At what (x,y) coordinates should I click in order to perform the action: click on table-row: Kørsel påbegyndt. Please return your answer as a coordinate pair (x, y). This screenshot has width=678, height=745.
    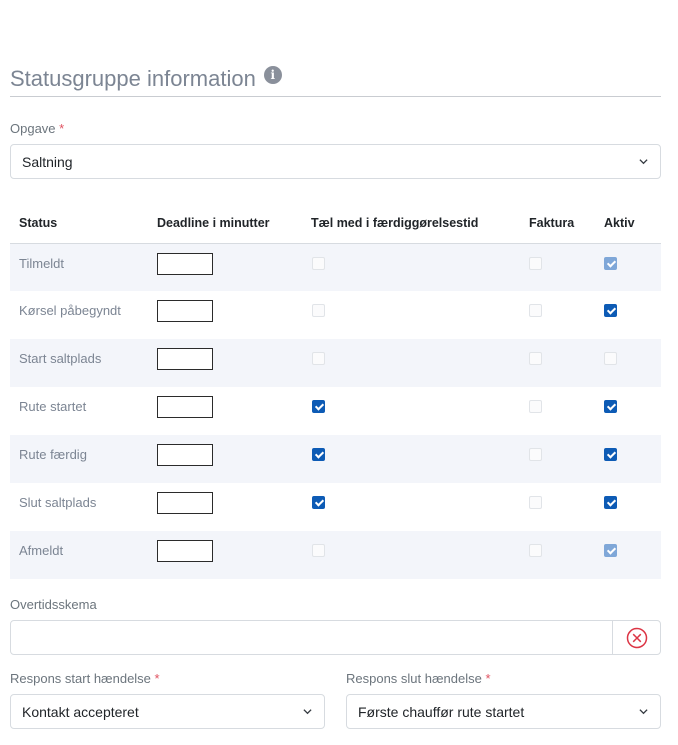
    Looking at the image, I should click on (335, 315).